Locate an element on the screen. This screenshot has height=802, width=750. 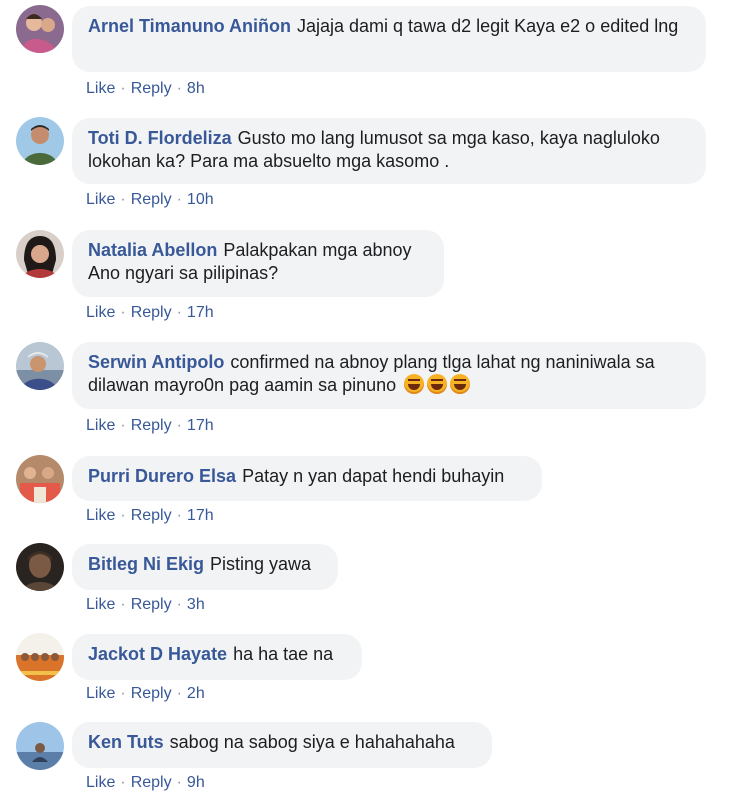
comment-actions: Like · Reply · 10h is located at coordinates (150, 200).